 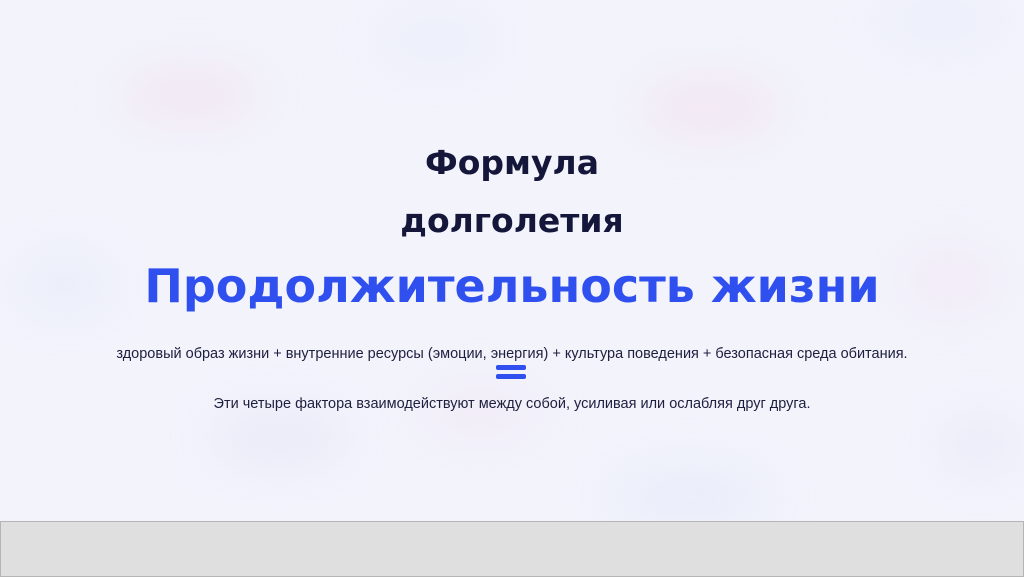 I want to click on equals-bar-top, so click(x=511, y=367).